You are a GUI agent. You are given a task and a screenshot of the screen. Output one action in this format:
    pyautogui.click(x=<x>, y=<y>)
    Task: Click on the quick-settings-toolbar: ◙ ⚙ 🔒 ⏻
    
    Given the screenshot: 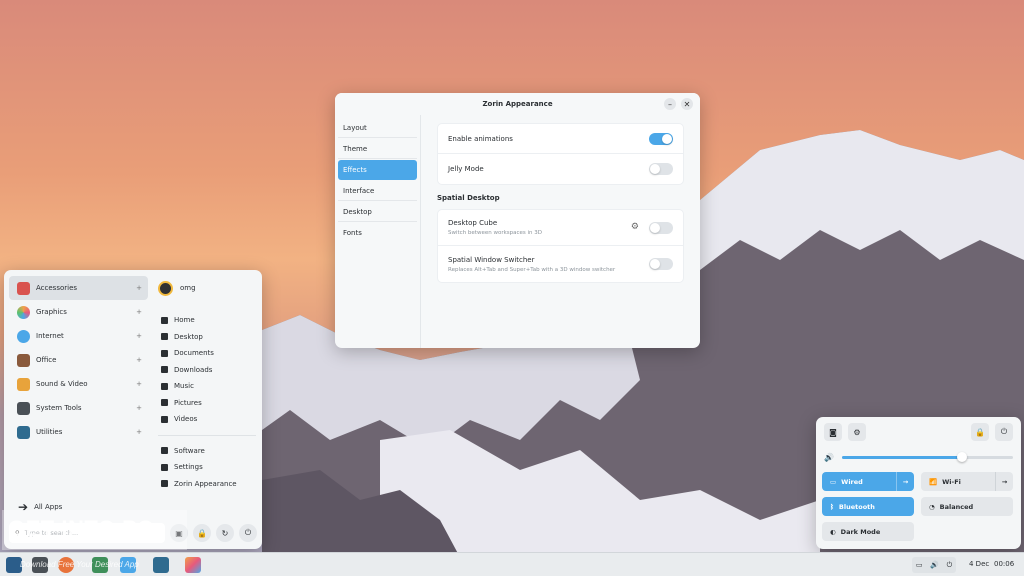 What is the action you would take?
    pyautogui.click(x=918, y=432)
    